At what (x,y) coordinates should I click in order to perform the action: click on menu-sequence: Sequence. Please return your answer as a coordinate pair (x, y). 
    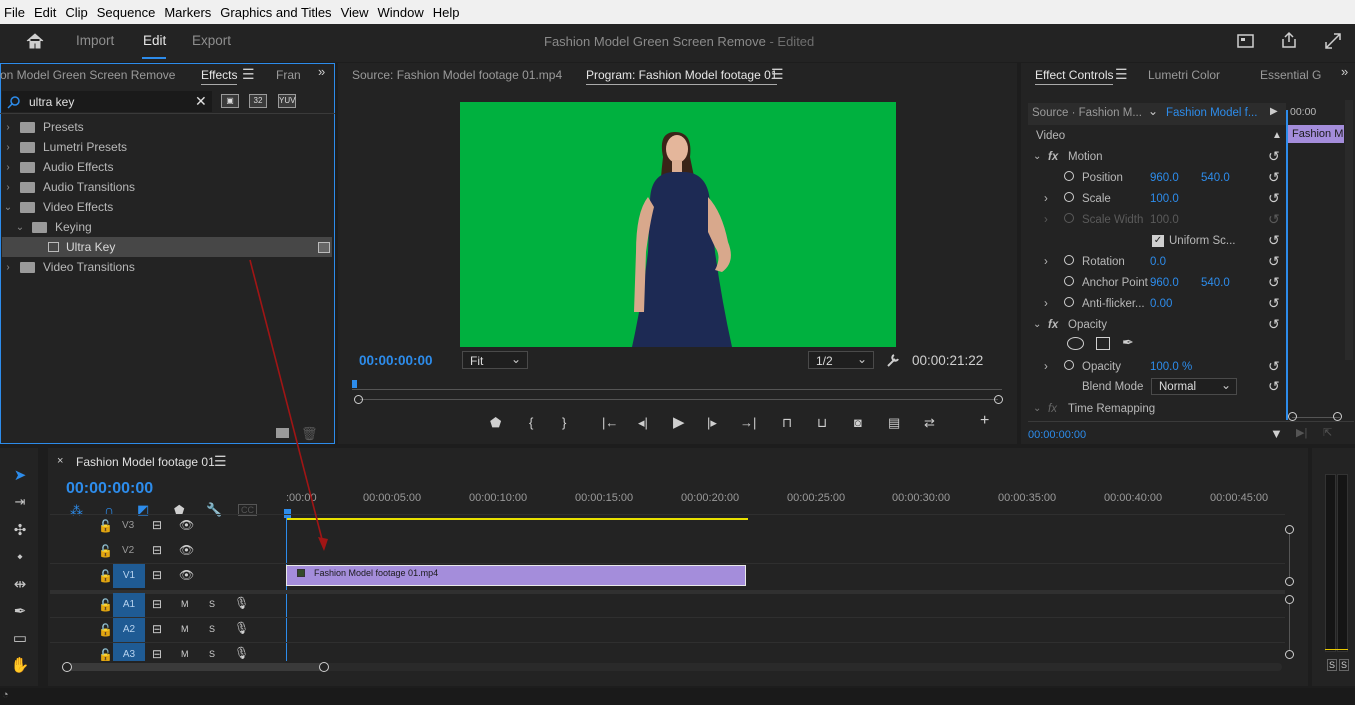
    Looking at the image, I should click on (127, 12).